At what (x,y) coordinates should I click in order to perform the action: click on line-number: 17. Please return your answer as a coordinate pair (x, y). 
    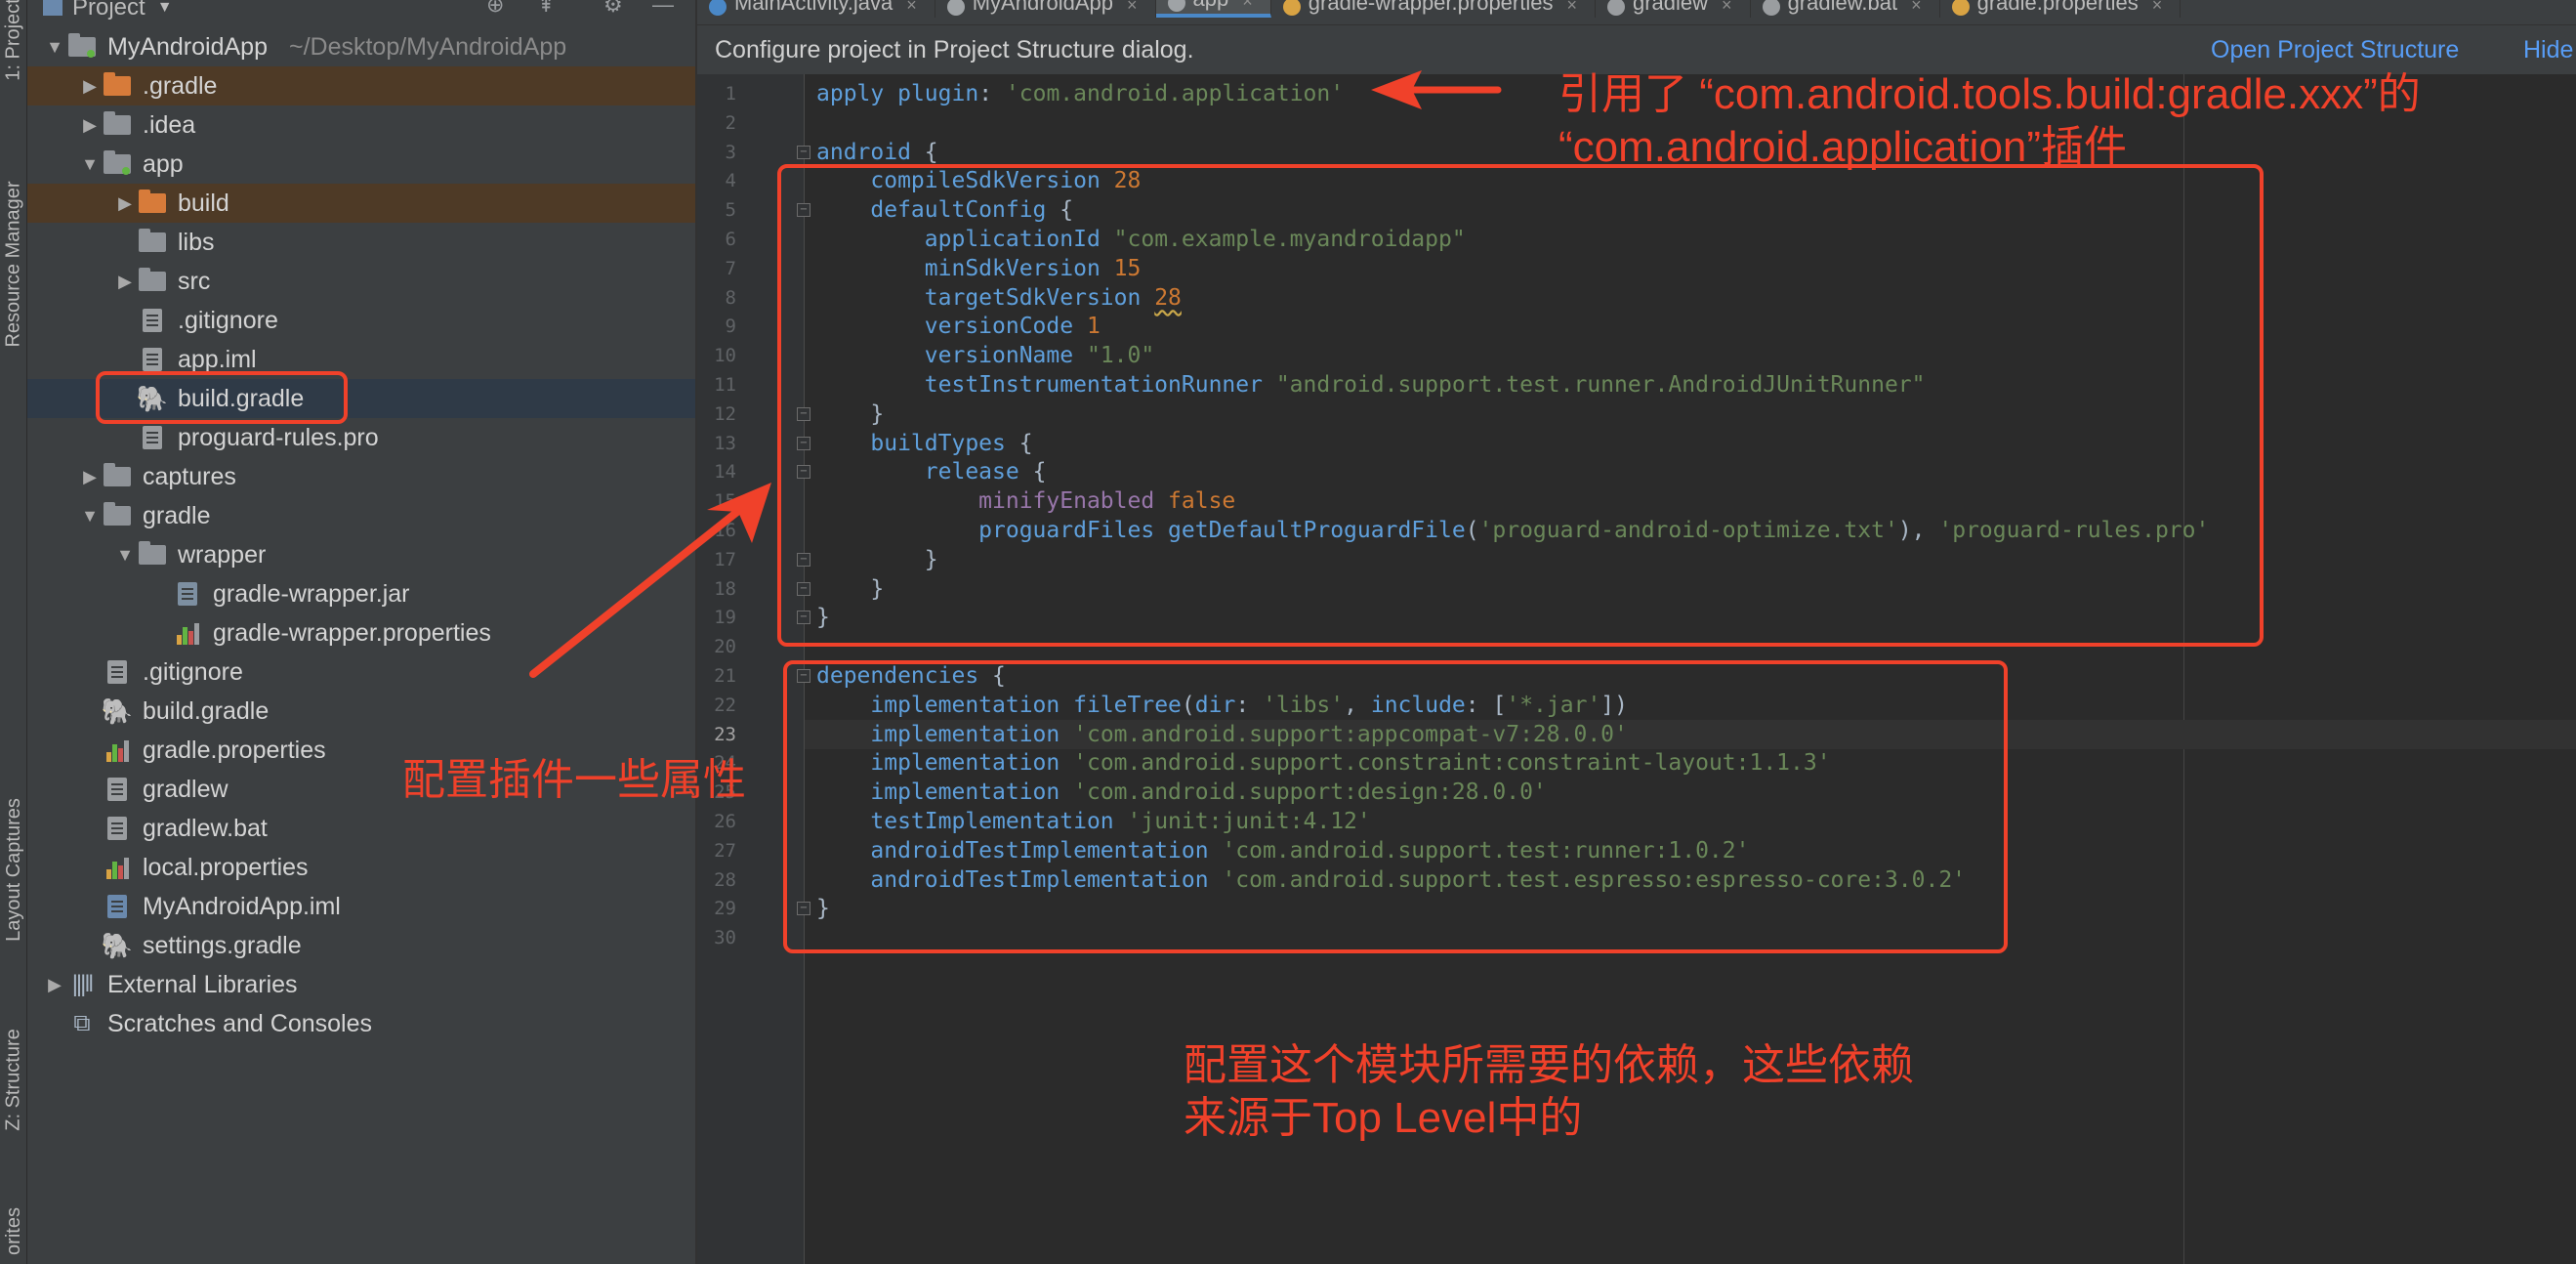
    Looking at the image, I should click on (725, 559).